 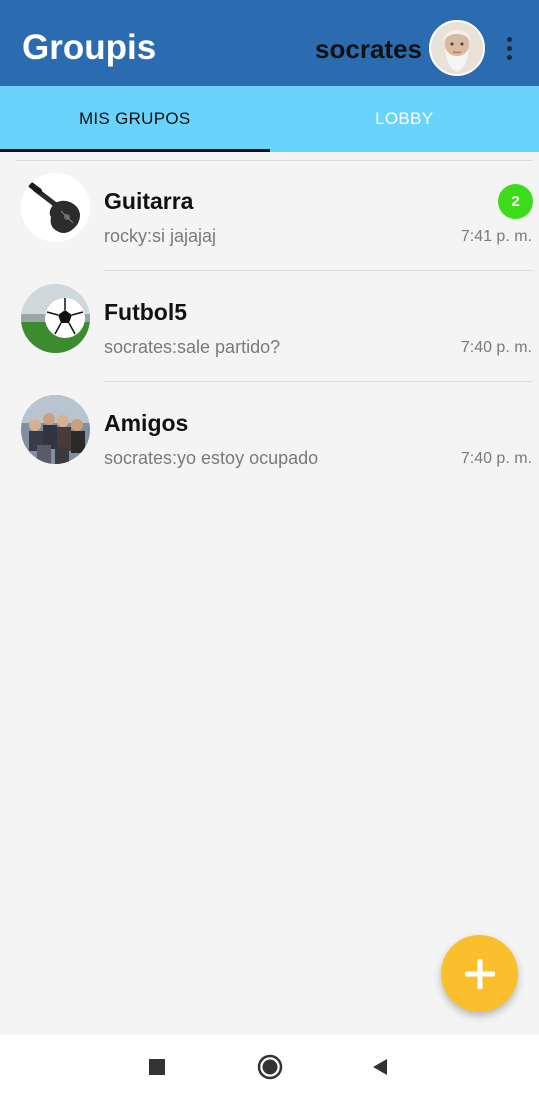 What do you see at coordinates (192, 347) in the screenshot?
I see `group-last-message: socrates:sale partido?` at bounding box center [192, 347].